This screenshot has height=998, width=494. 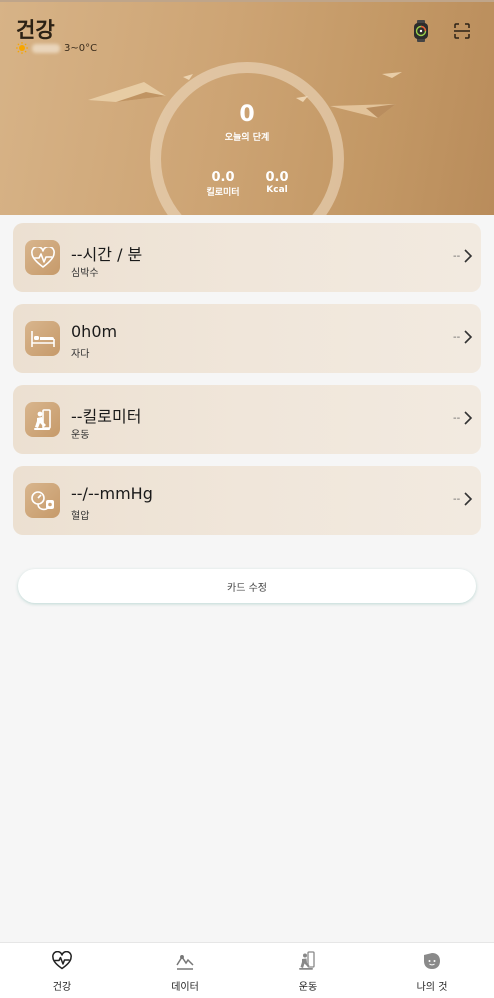 I want to click on exercise-value: --킬로미터, so click(x=106, y=416).